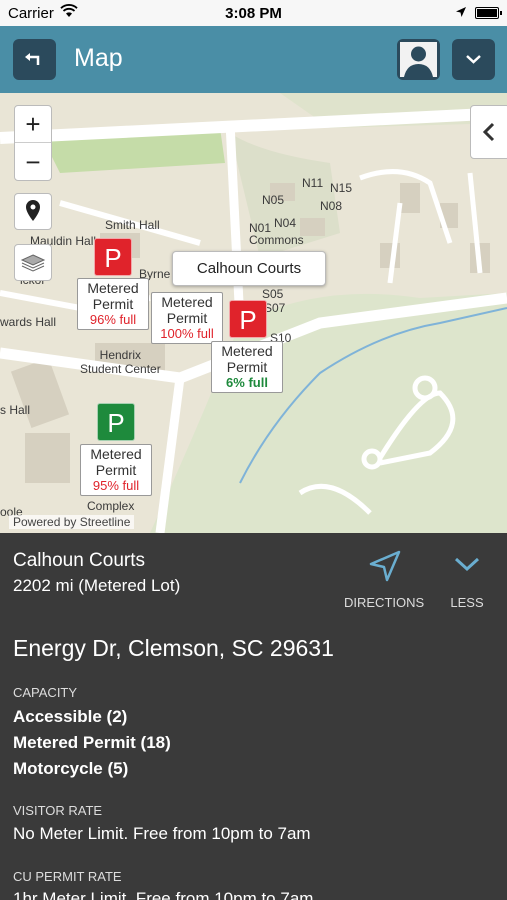  I want to click on less-button: LESS, so click(467, 580).